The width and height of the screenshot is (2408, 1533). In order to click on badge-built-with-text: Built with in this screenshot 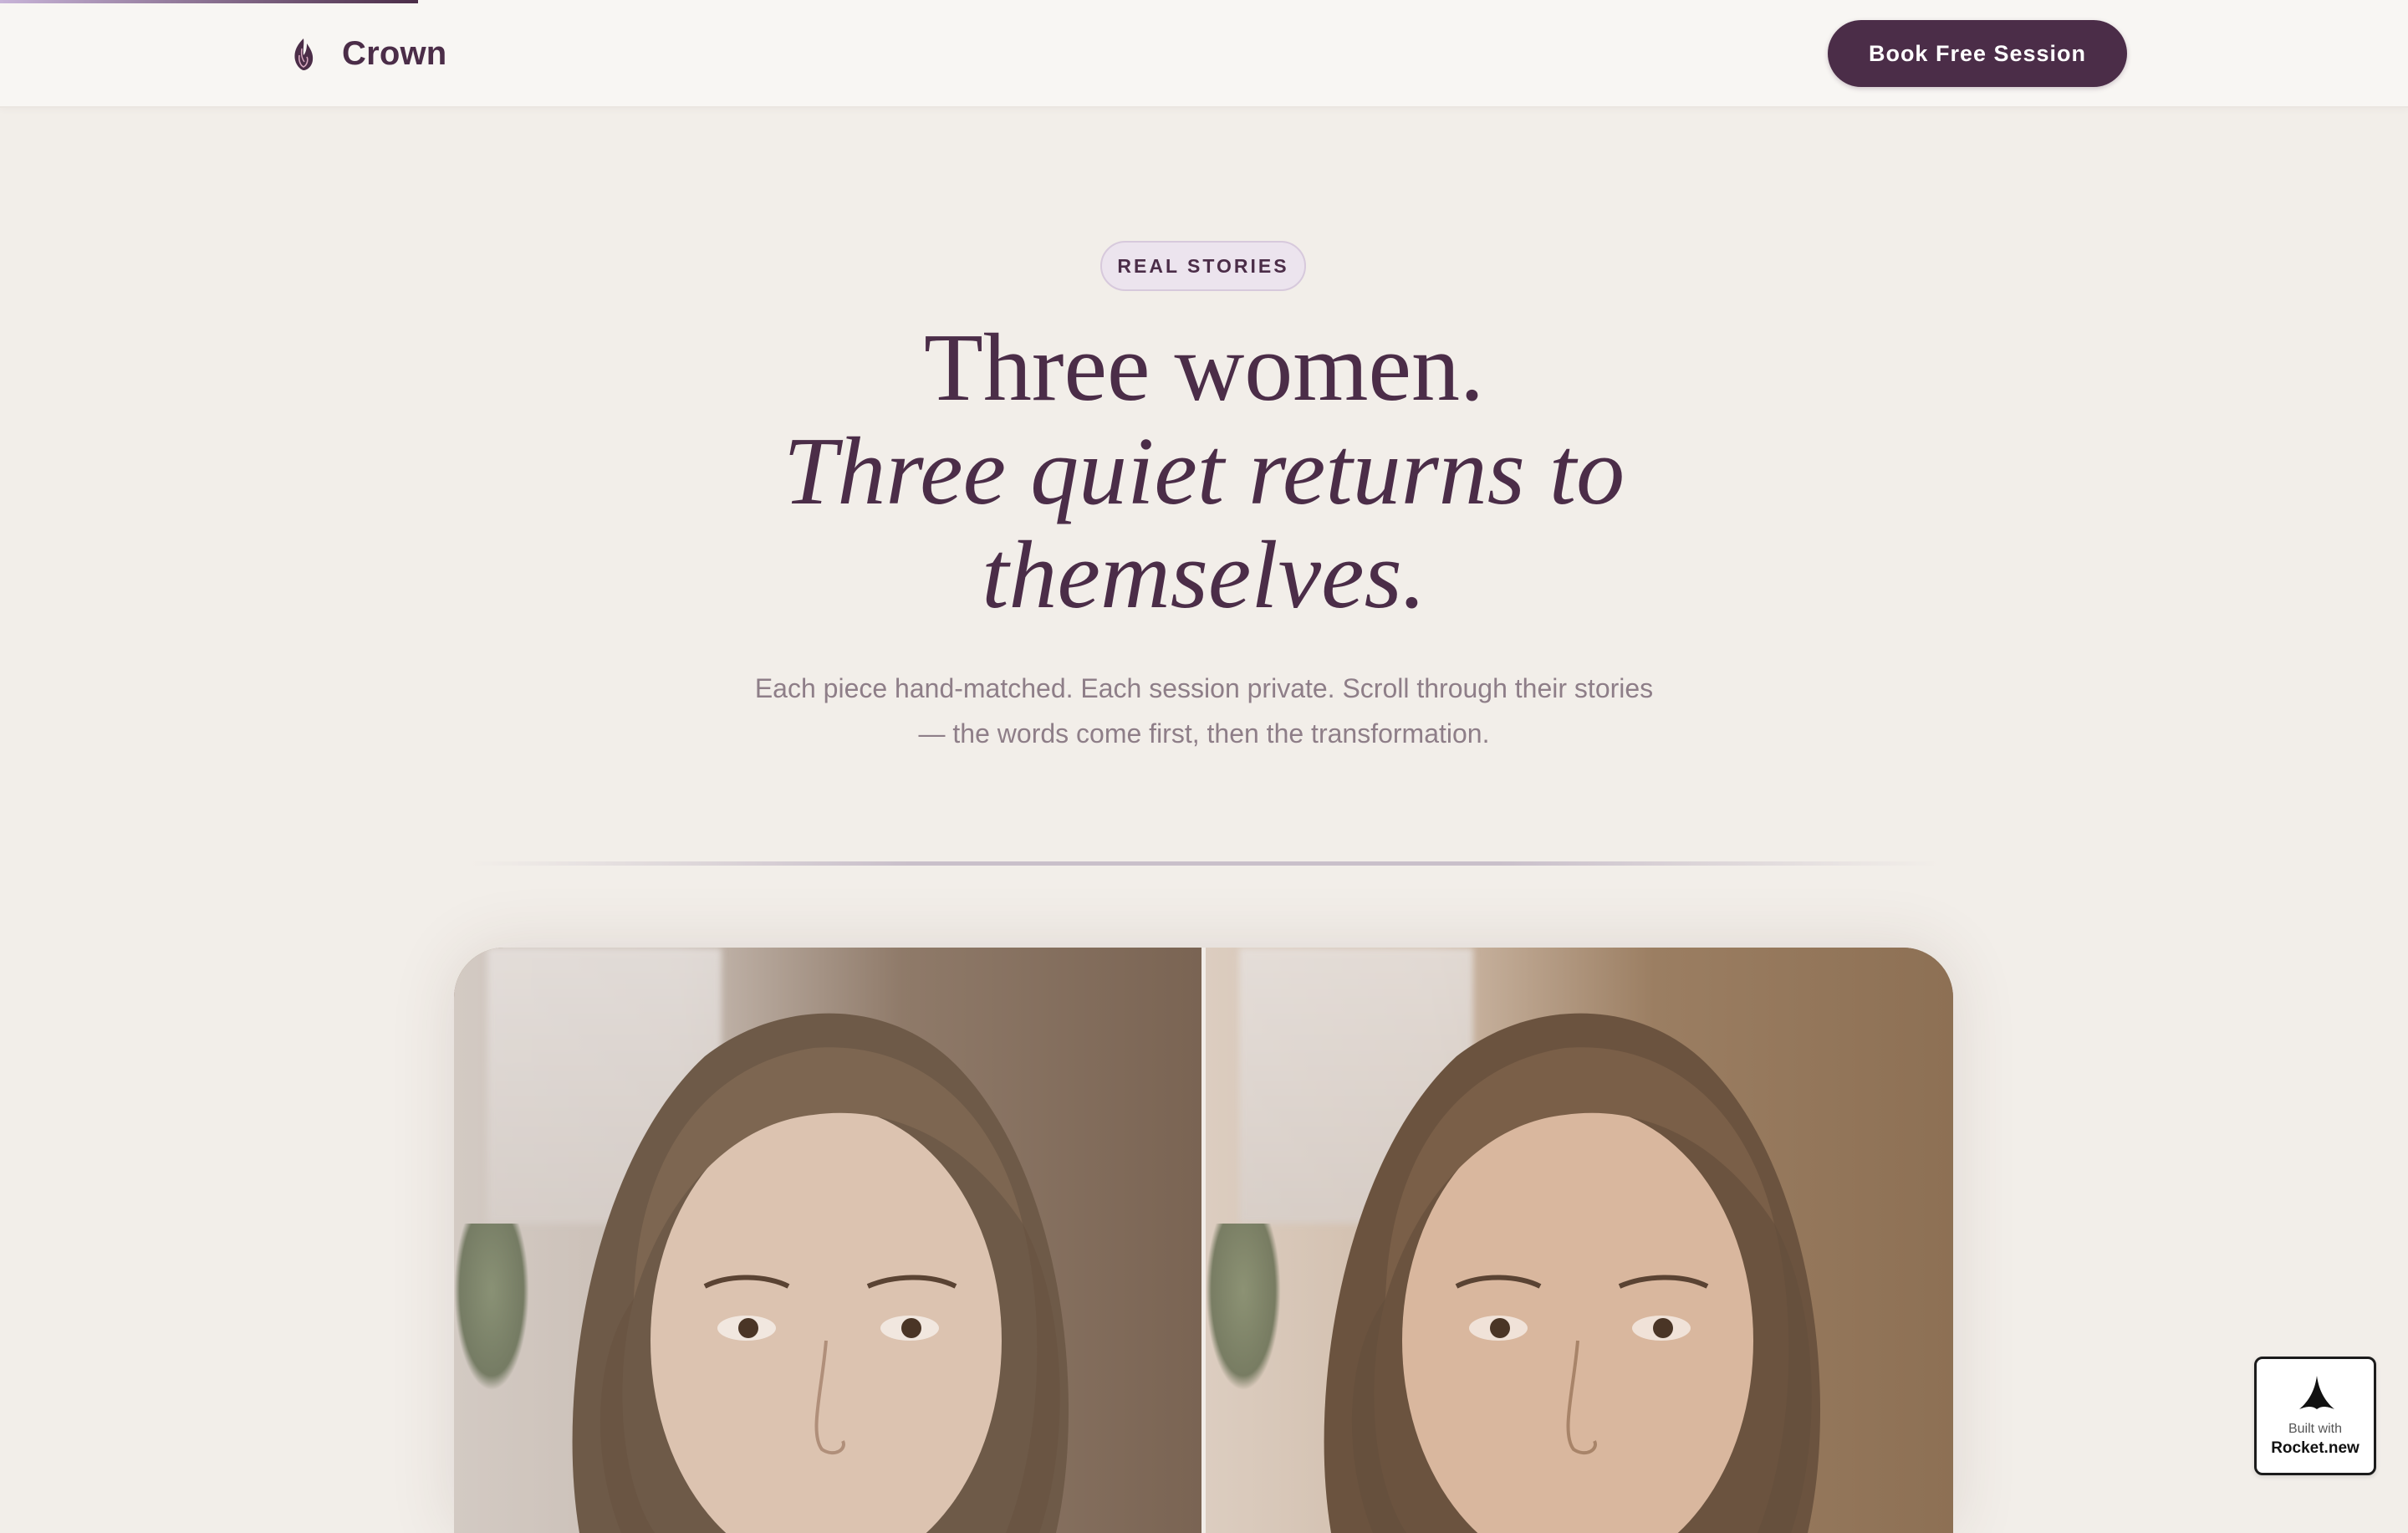, I will do `click(2315, 1429)`.